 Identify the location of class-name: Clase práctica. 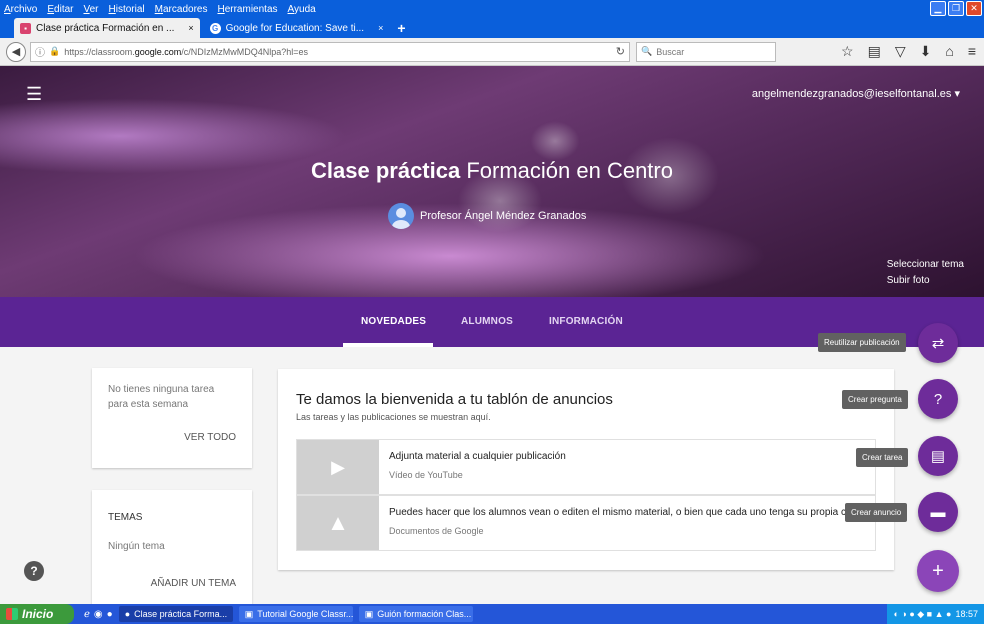
(386, 170).